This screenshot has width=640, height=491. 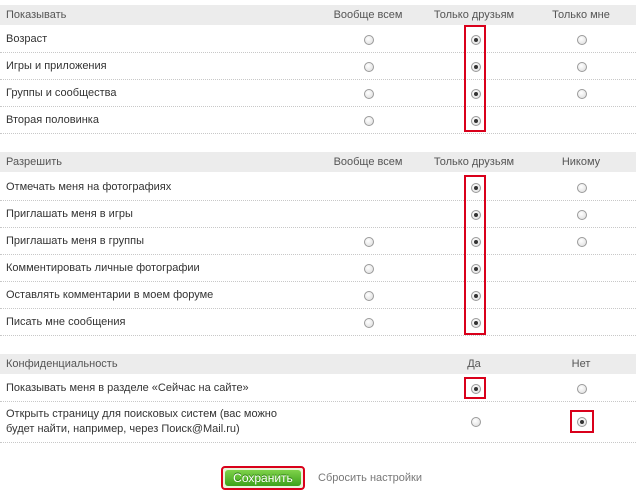 I want to click on section-title: Разрешить, so click(x=34, y=162).